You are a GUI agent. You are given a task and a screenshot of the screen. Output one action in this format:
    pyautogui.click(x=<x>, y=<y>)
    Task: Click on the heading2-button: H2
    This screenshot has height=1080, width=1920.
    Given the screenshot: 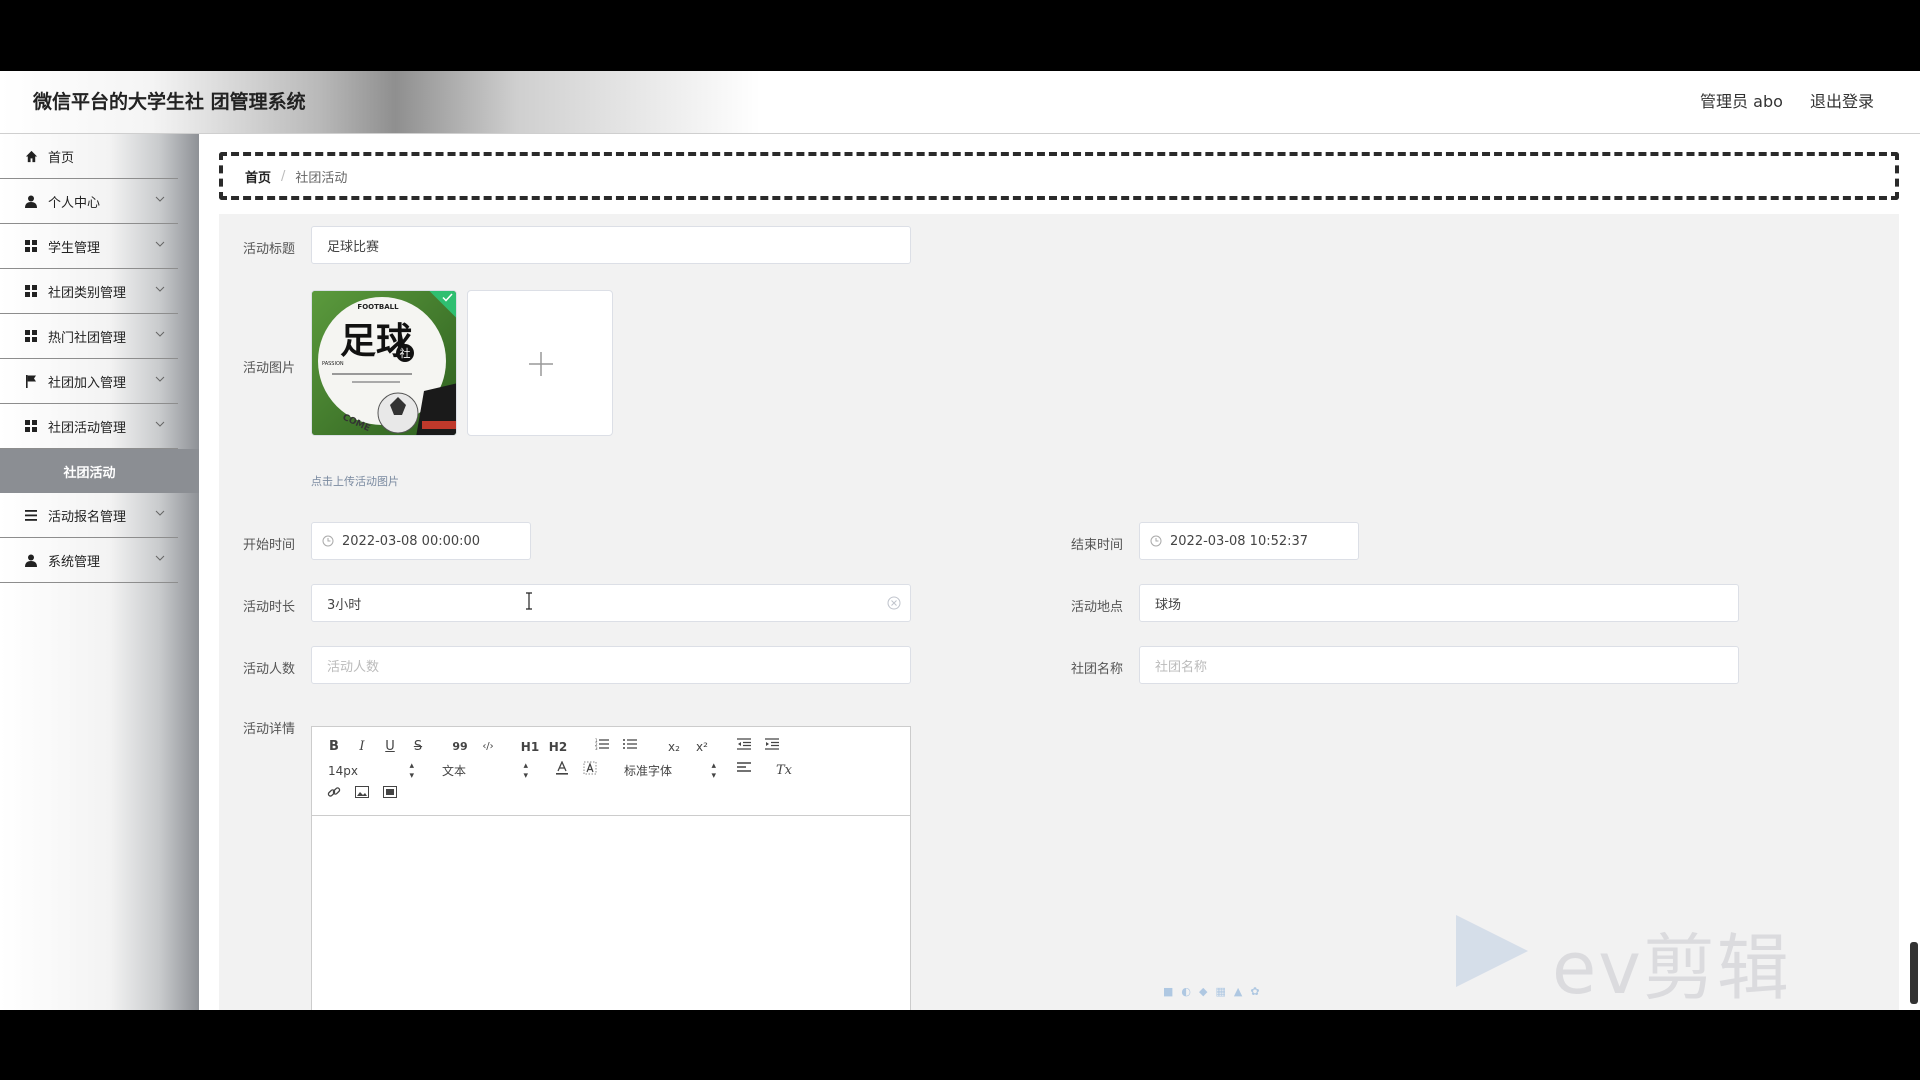 What is the action you would take?
    pyautogui.click(x=558, y=747)
    